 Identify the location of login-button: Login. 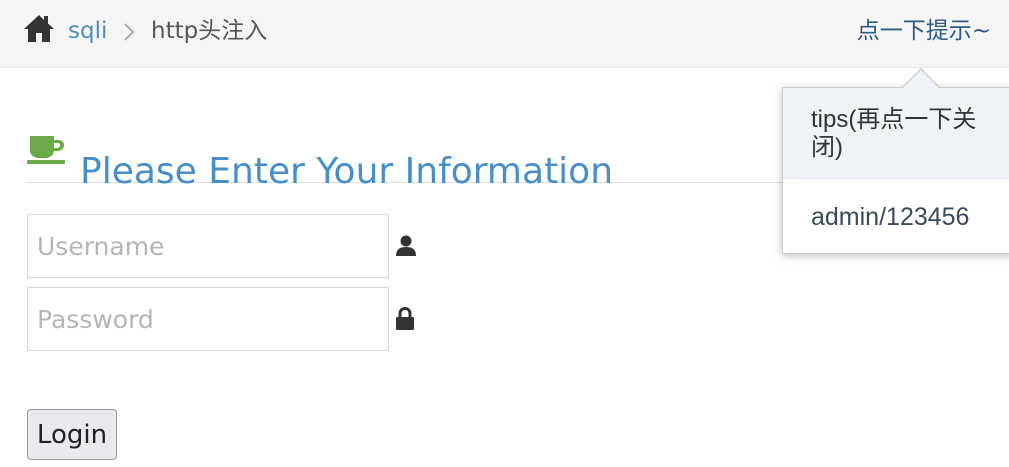
(72, 434).